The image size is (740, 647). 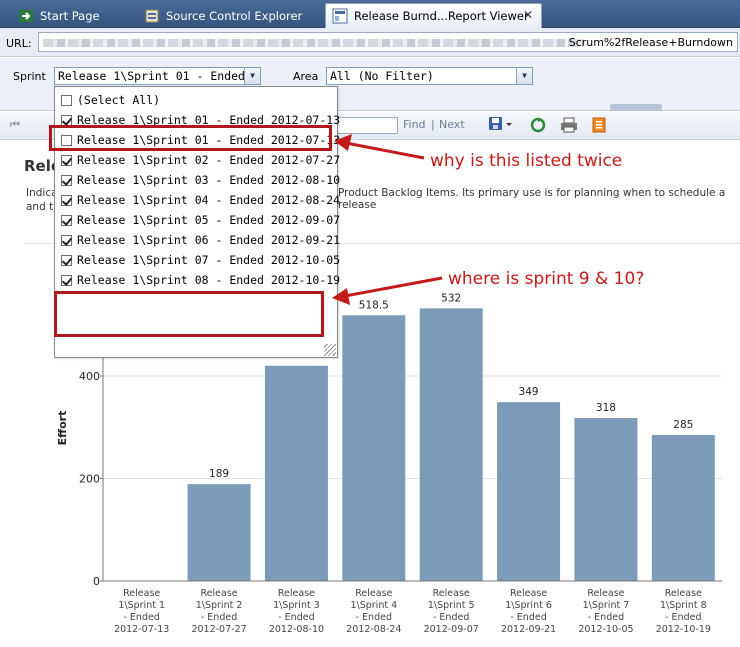 What do you see at coordinates (296, 605) in the screenshot?
I see `x-tick-label: 1\Sprint 3` at bounding box center [296, 605].